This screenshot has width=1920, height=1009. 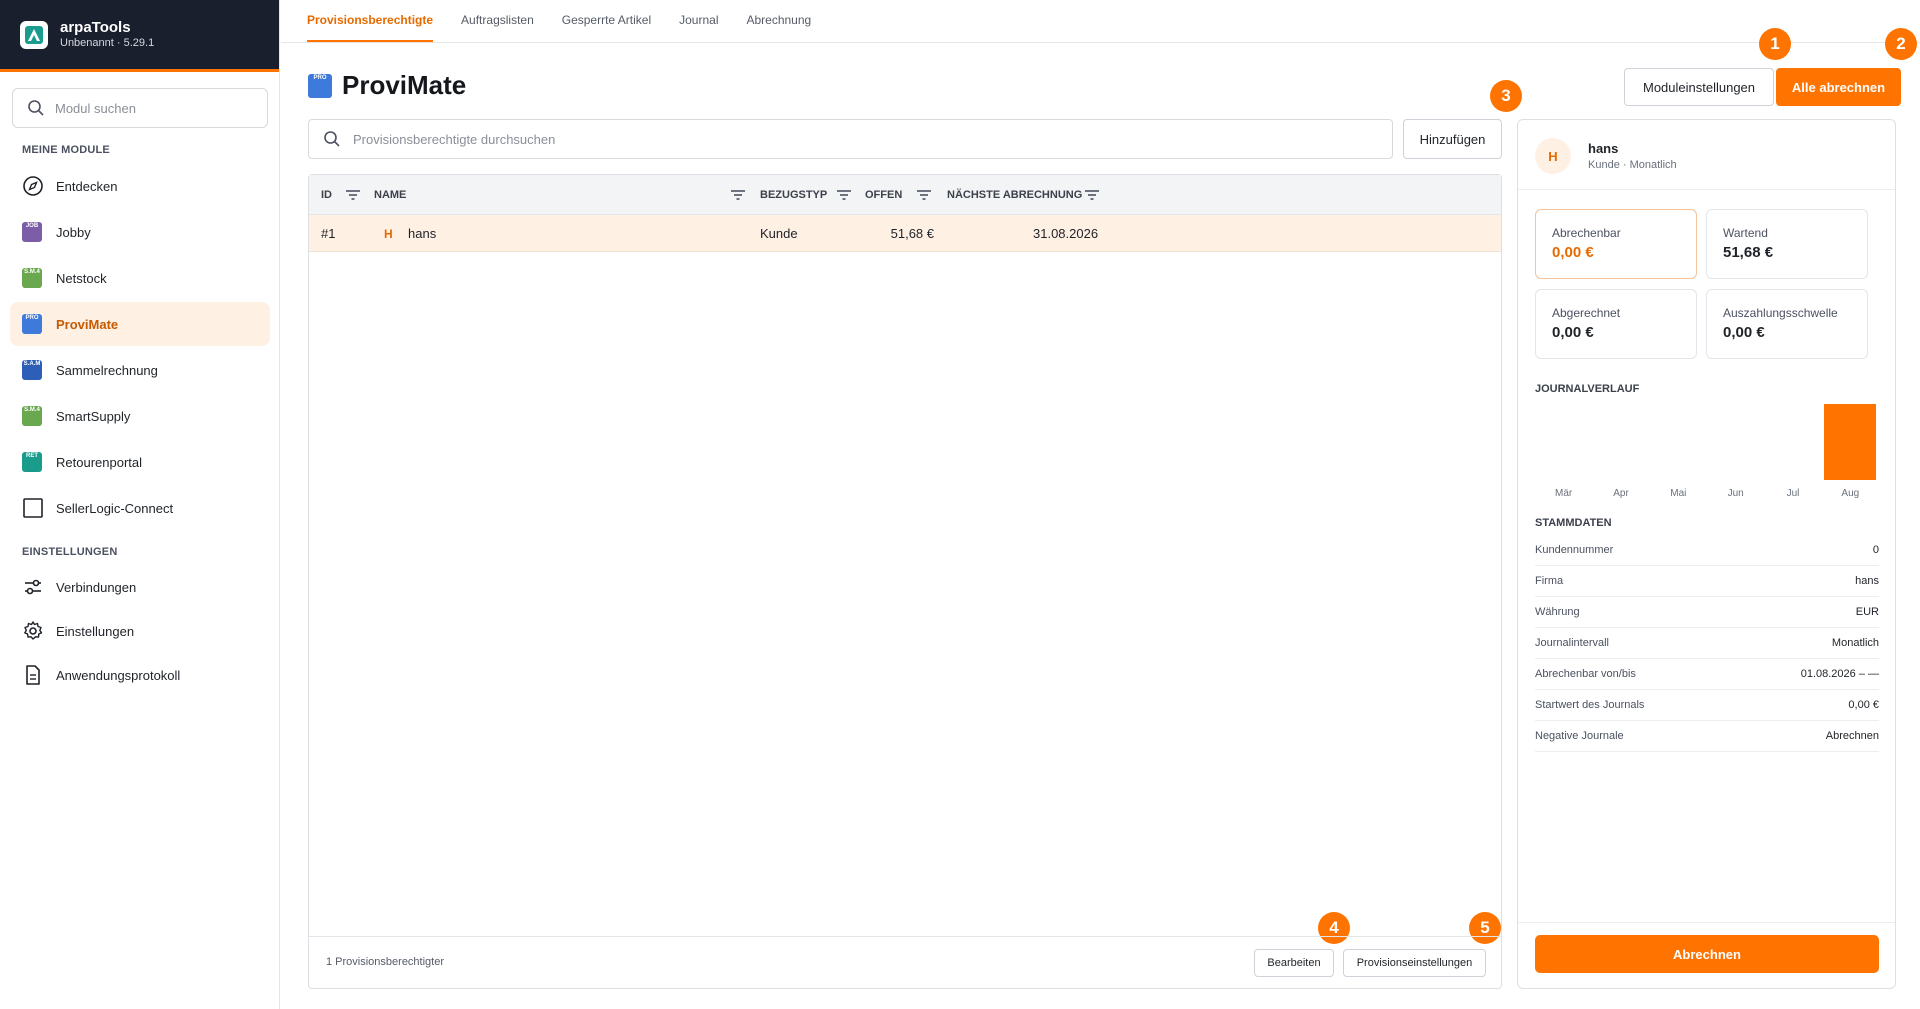 I want to click on master-data-key: Kundennummer, so click(x=1574, y=550).